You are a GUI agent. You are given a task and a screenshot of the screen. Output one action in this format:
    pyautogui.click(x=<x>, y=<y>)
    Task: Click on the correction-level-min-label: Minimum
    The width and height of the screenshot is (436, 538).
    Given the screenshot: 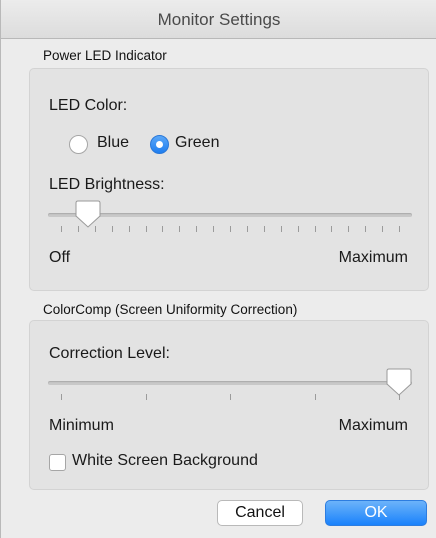 What is the action you would take?
    pyautogui.click(x=81, y=425)
    